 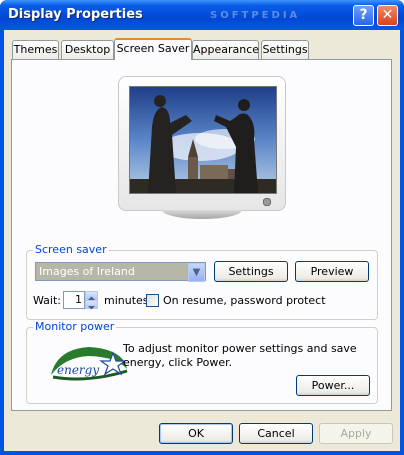 I want to click on help-button: ?, so click(x=363, y=15).